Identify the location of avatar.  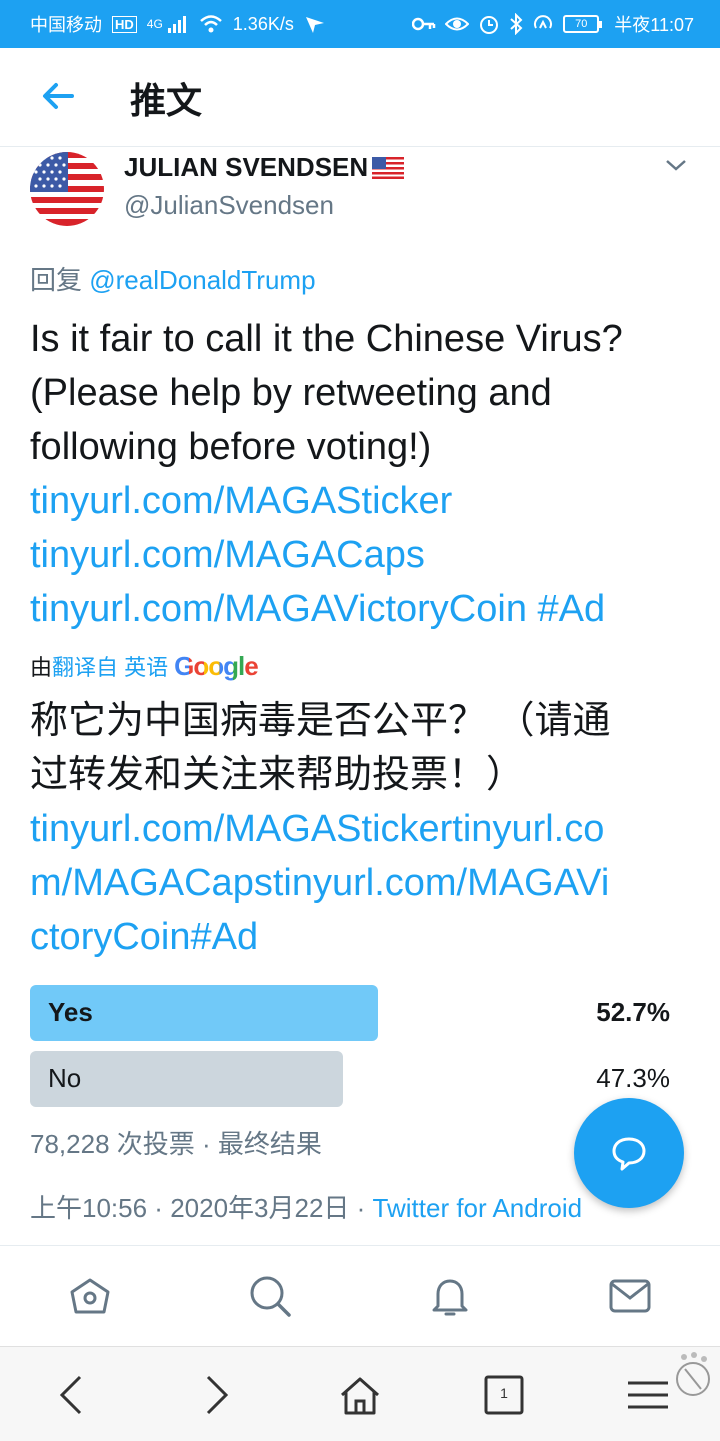
(67, 189).